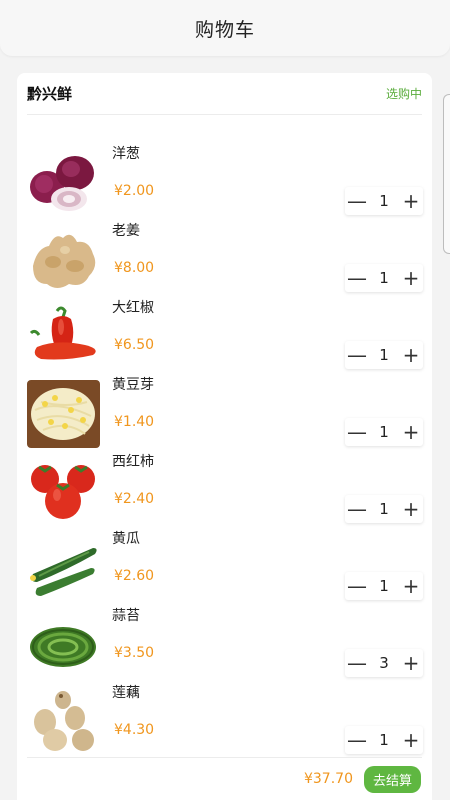 The height and width of the screenshot is (800, 450). I want to click on store-name: 黔兴鲜, so click(49, 93).